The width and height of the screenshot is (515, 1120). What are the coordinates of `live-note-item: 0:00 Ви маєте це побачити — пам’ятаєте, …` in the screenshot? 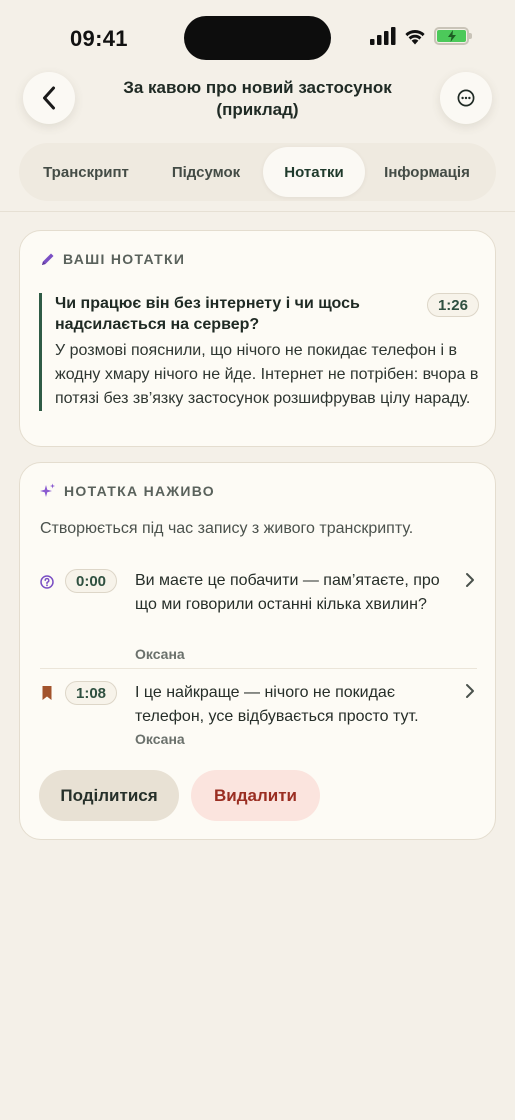 It's located at (258, 617).